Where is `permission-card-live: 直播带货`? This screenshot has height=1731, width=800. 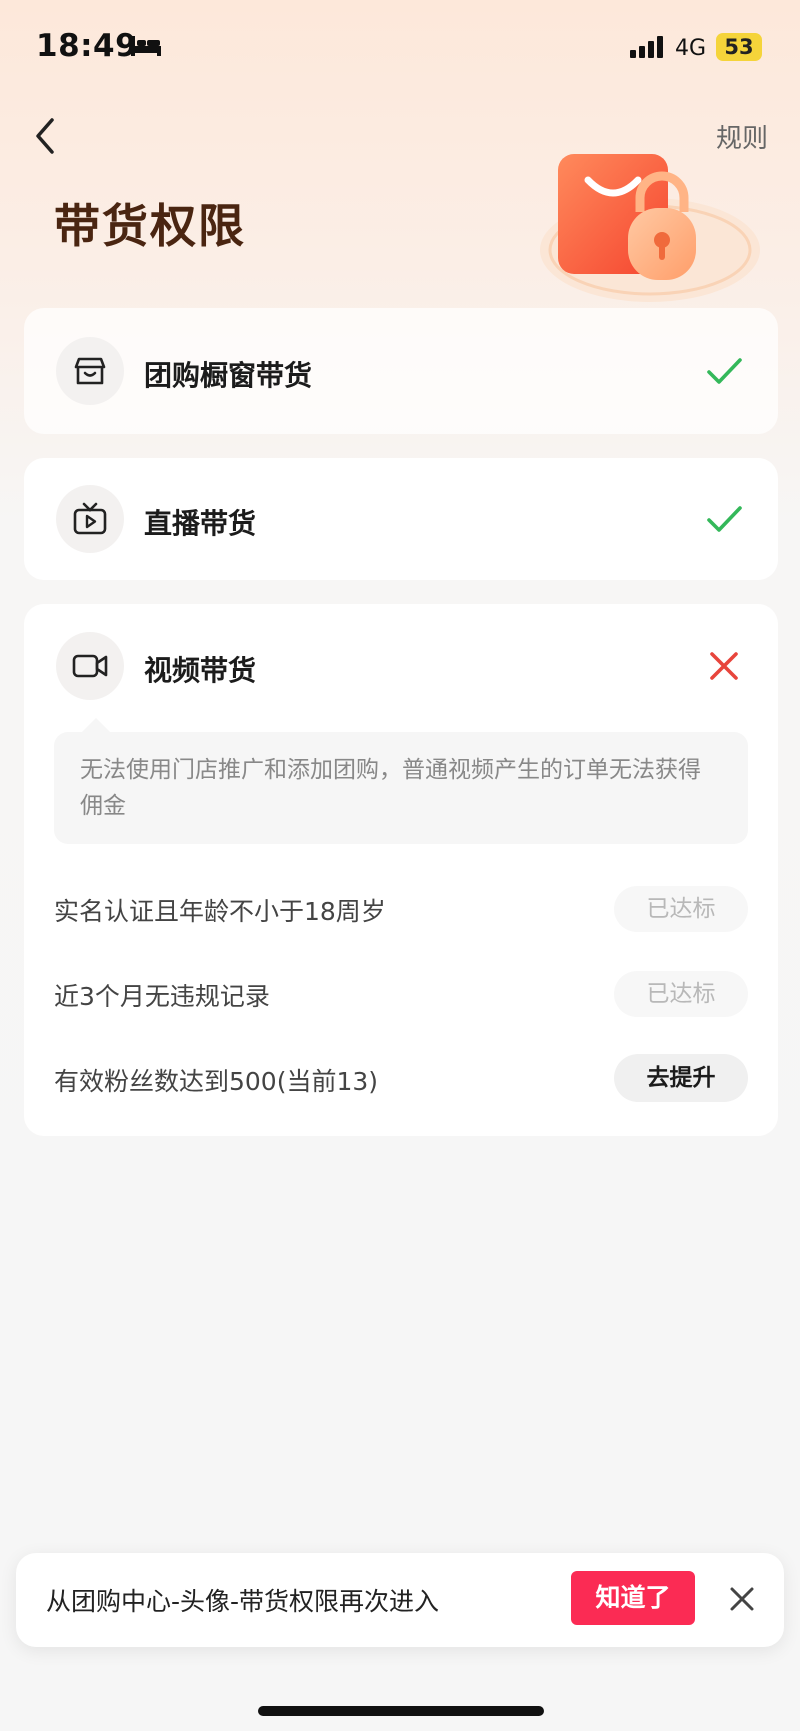 permission-card-live: 直播带货 is located at coordinates (401, 519).